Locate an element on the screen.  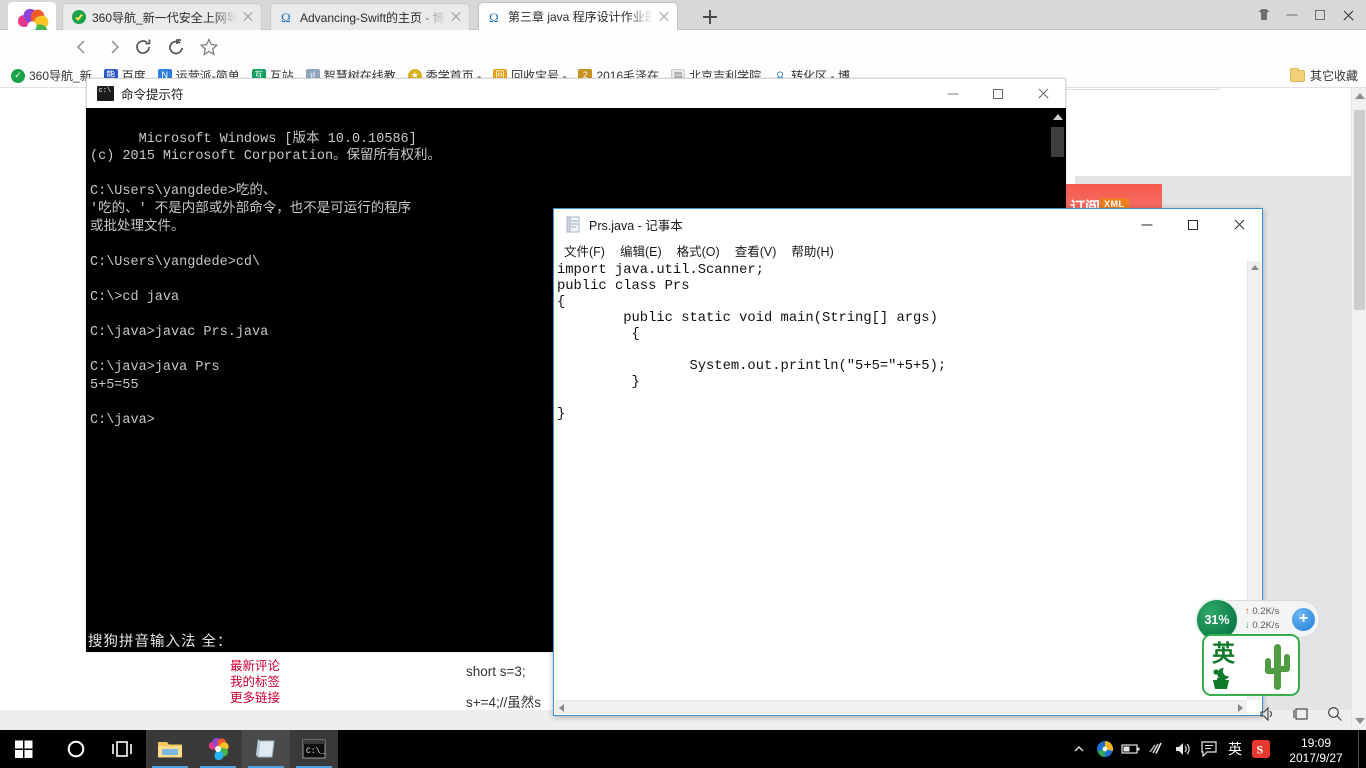
cmd-window-controls is located at coordinates (997, 93).